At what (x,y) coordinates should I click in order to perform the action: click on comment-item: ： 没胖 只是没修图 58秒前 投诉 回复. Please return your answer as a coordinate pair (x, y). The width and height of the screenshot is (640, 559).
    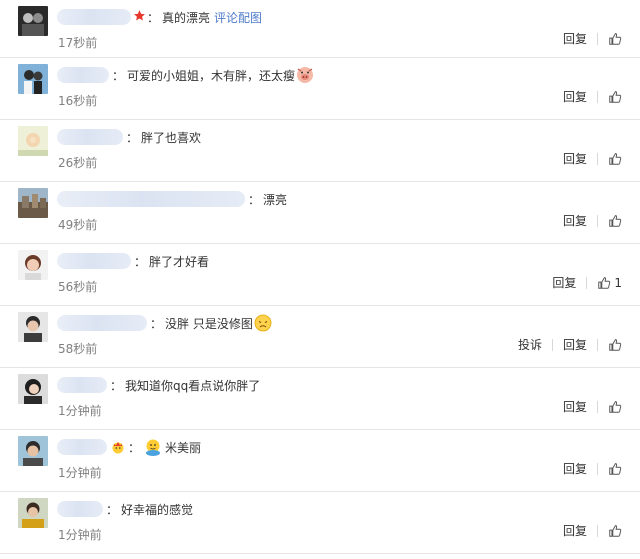
    Looking at the image, I should click on (320, 337).